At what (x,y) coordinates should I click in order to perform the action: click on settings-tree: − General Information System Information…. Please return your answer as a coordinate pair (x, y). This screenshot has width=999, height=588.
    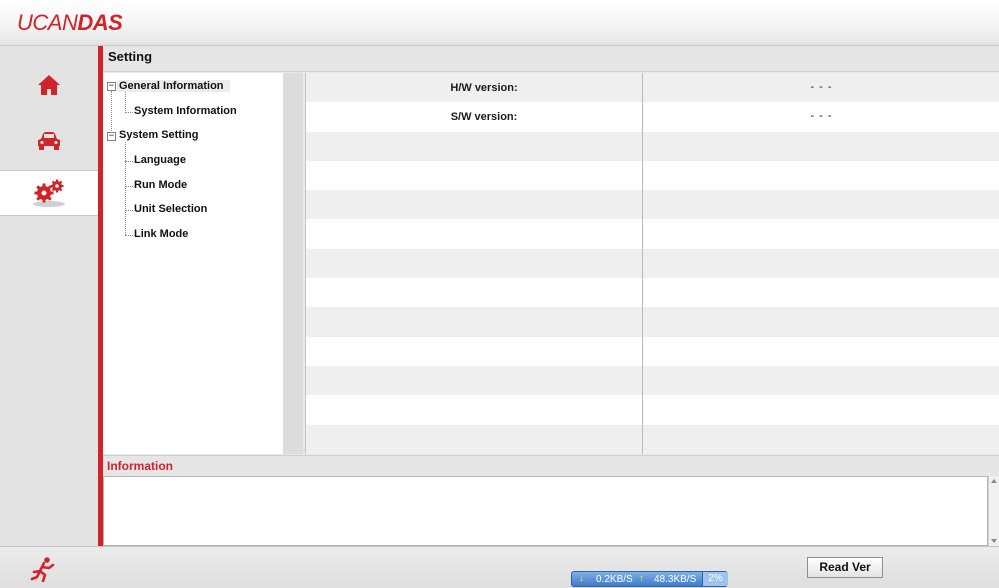
    Looking at the image, I should click on (193, 263).